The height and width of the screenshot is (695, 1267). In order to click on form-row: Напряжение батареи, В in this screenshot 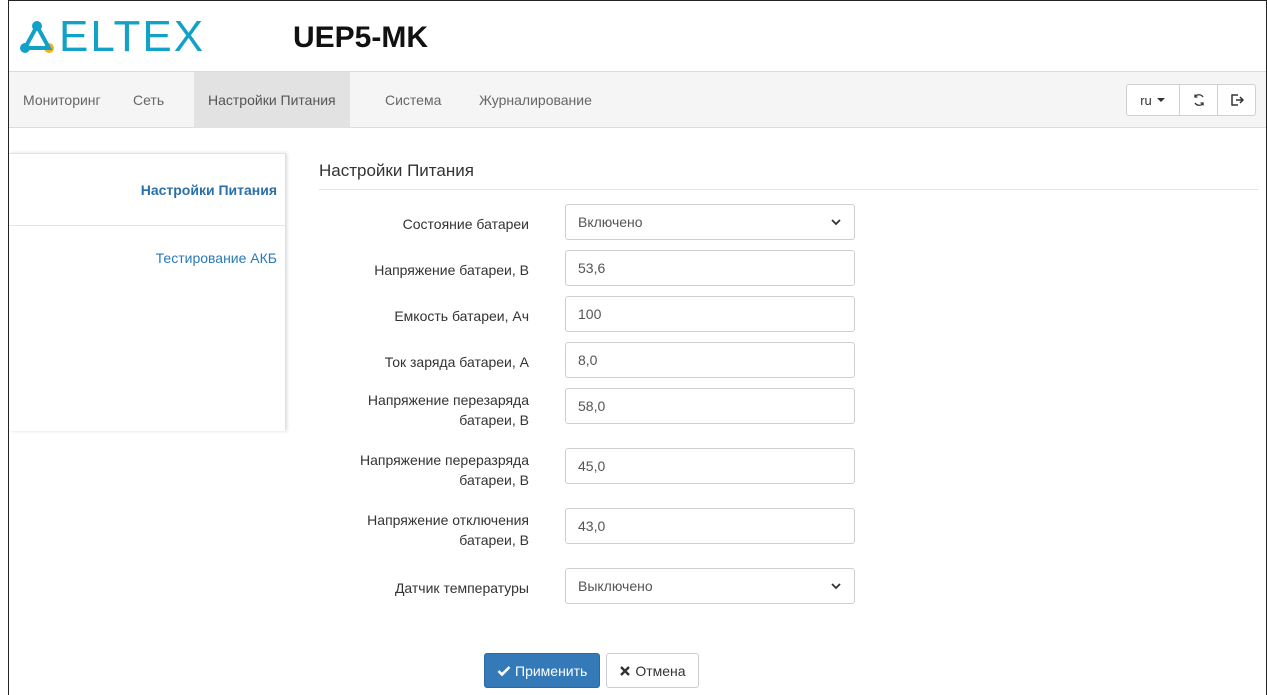, I will do `click(789, 268)`.